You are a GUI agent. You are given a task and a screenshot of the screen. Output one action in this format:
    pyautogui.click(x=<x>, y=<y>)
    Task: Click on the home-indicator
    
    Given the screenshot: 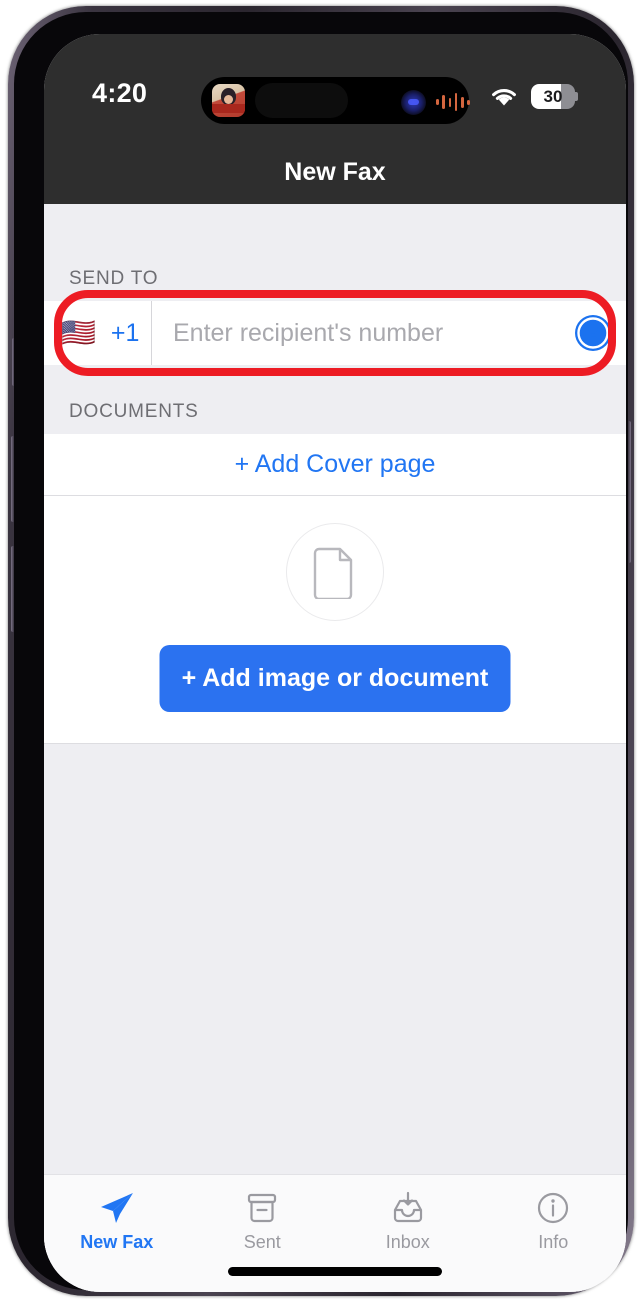 What is the action you would take?
    pyautogui.click(x=335, y=1271)
    